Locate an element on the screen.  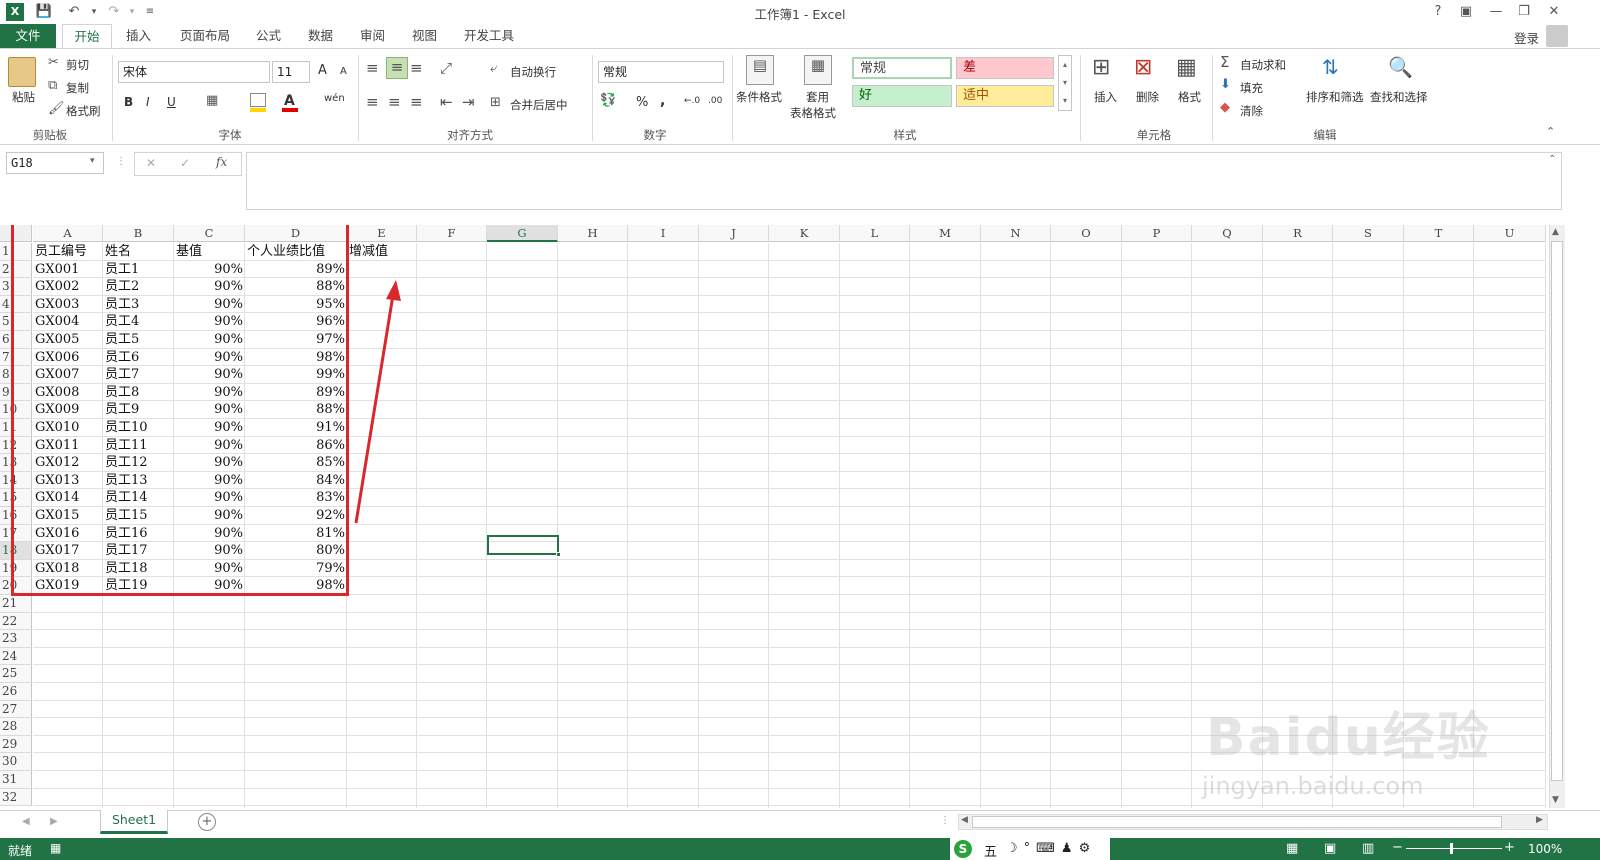
insert-cells-button: 插入 is located at coordinates (1105, 97).